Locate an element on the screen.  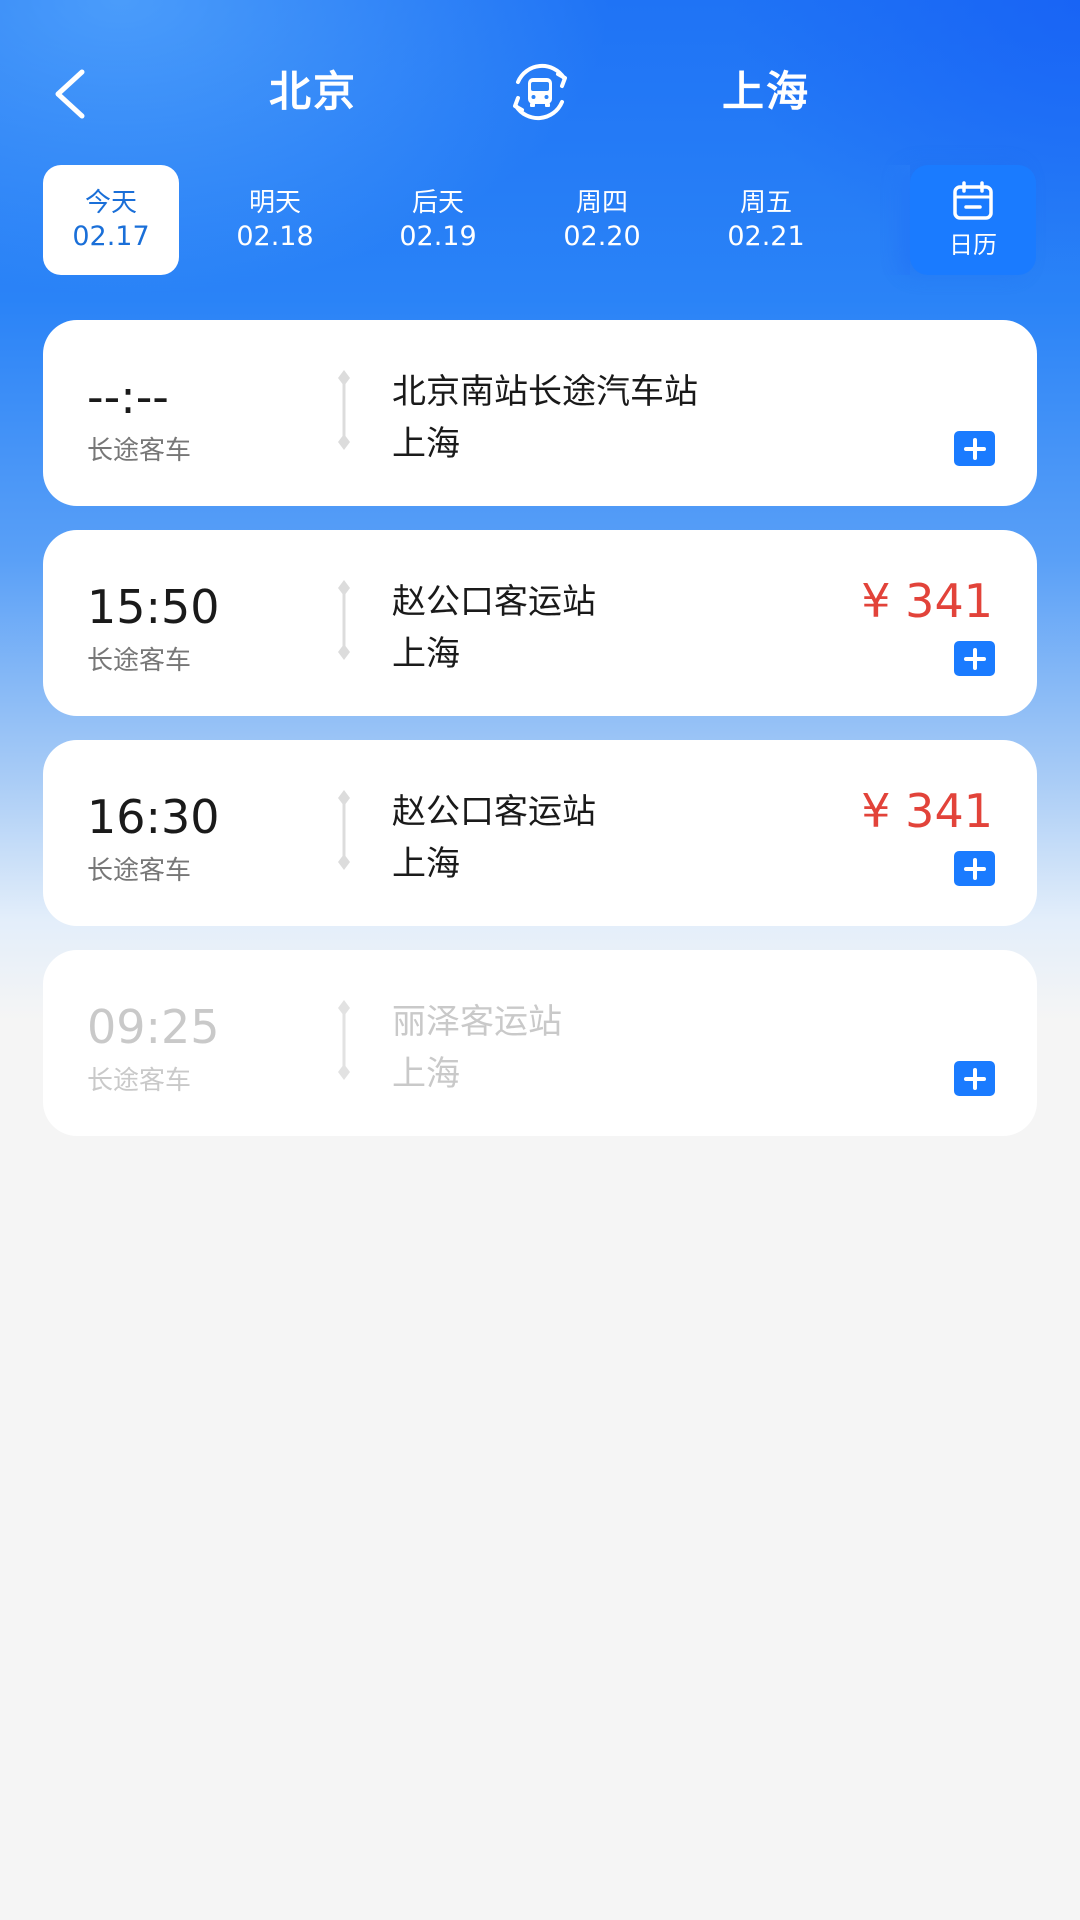
origin-station: 北京南站长途汽车站 is located at coordinates (545, 392).